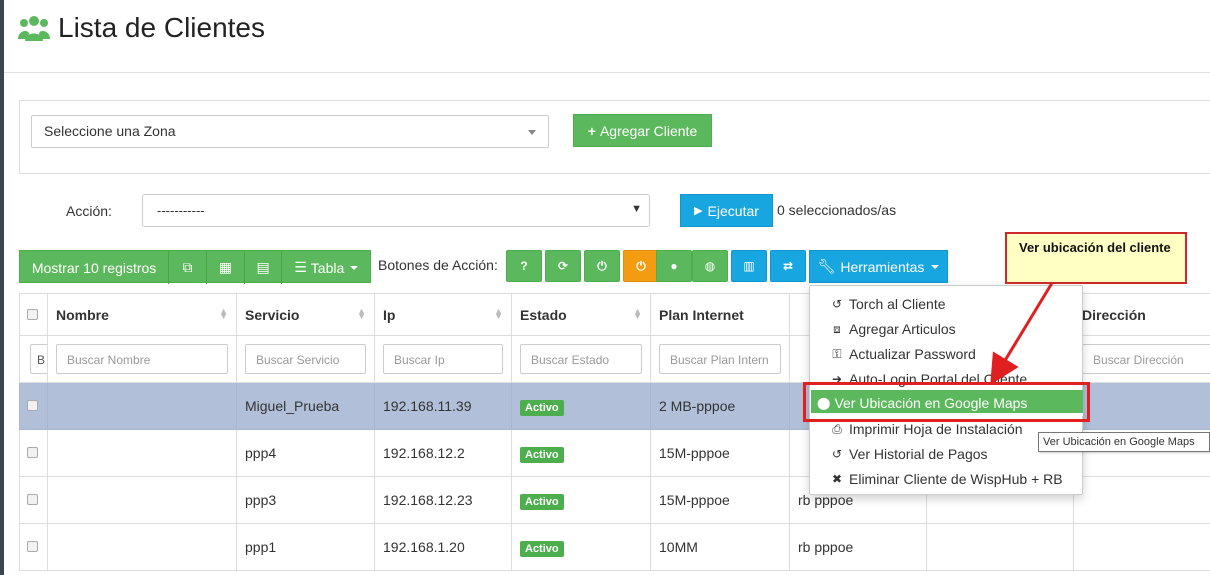 The width and height of the screenshot is (1210, 575). Describe the element at coordinates (928, 379) in the screenshot. I see `menu-item-auto-login: ➜ Auto-Login Portal del Cliente` at that location.